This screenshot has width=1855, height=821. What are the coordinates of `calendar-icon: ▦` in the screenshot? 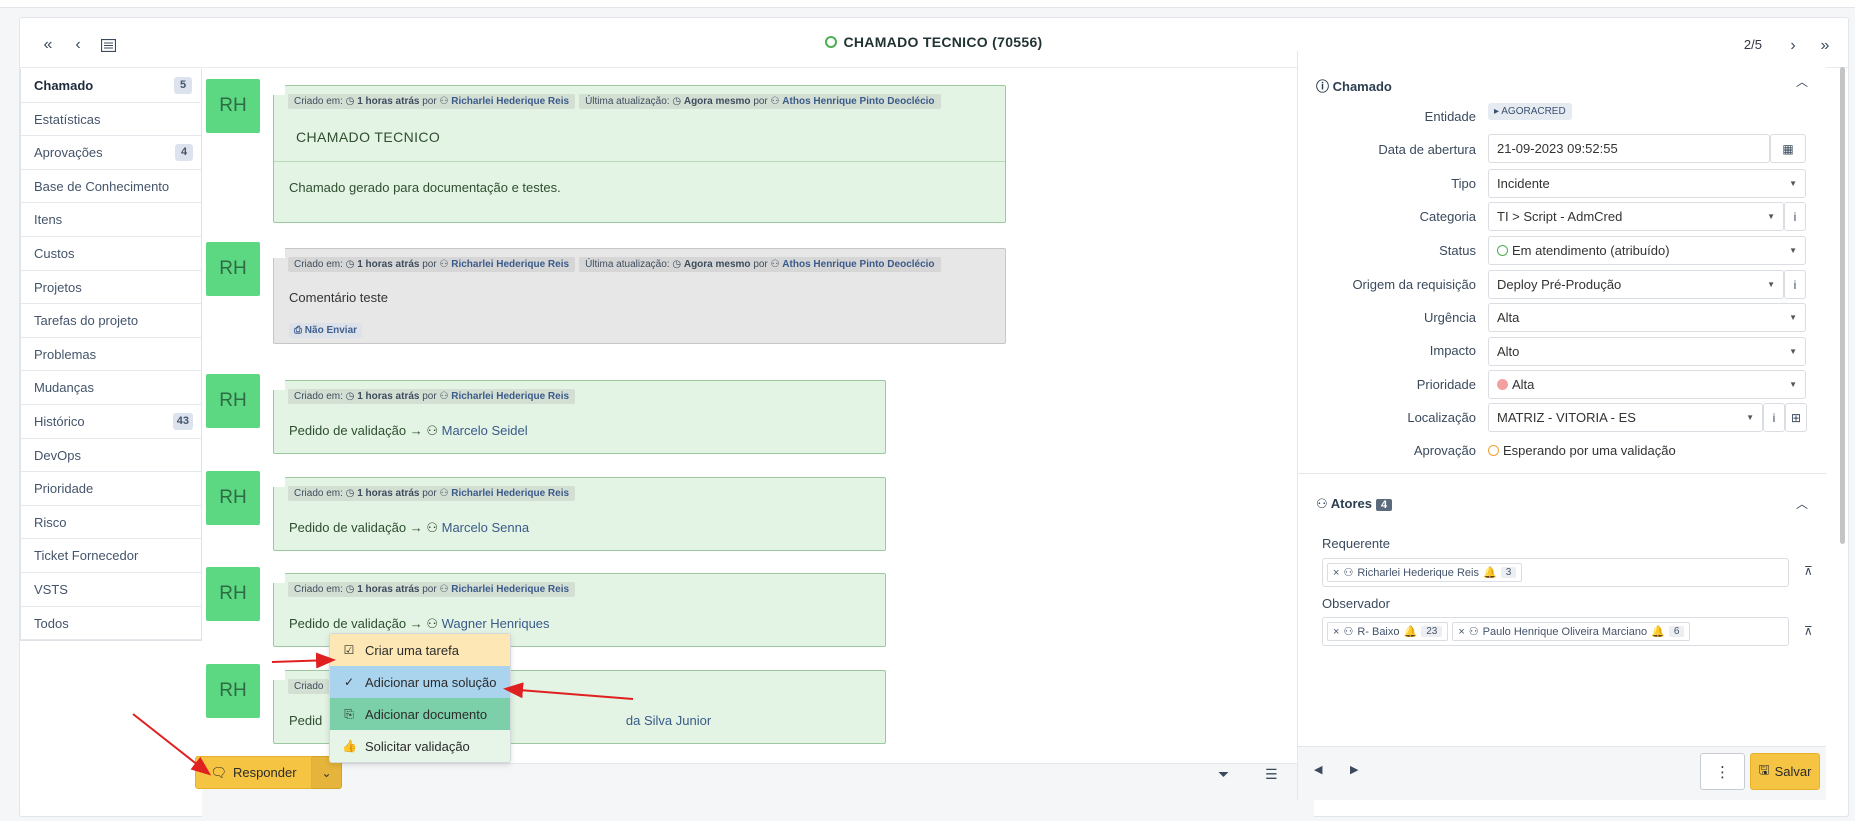 It's located at (1788, 148).